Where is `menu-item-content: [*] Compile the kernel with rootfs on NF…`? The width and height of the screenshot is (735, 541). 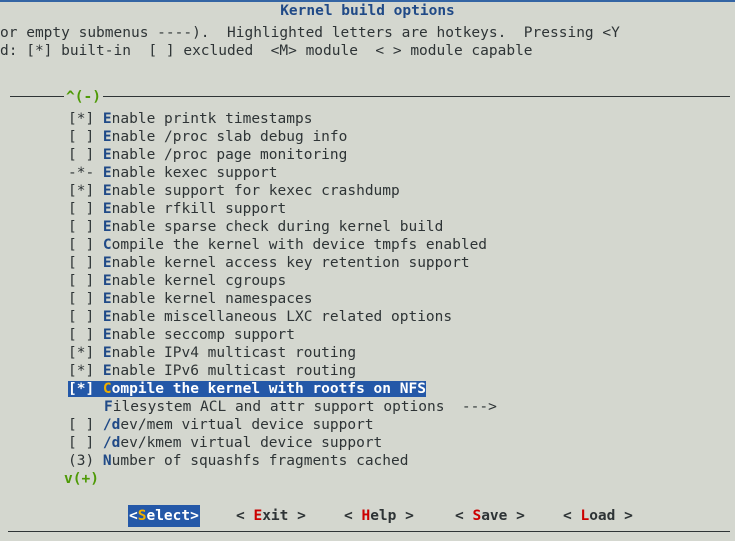
menu-item-content: [*] Compile the kernel with rootfs on NF… is located at coordinates (247, 389).